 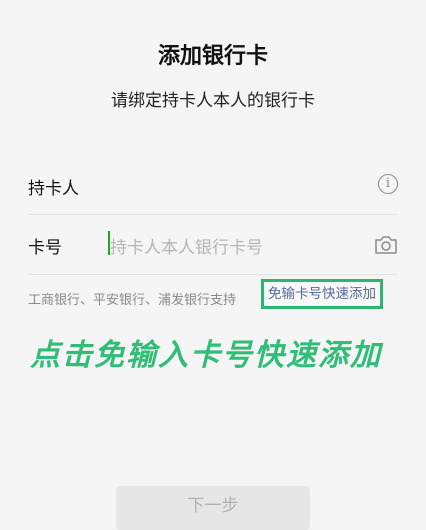 I want to click on card-number-row: 卡号 持卡人本人银行卡号, so click(x=213, y=245).